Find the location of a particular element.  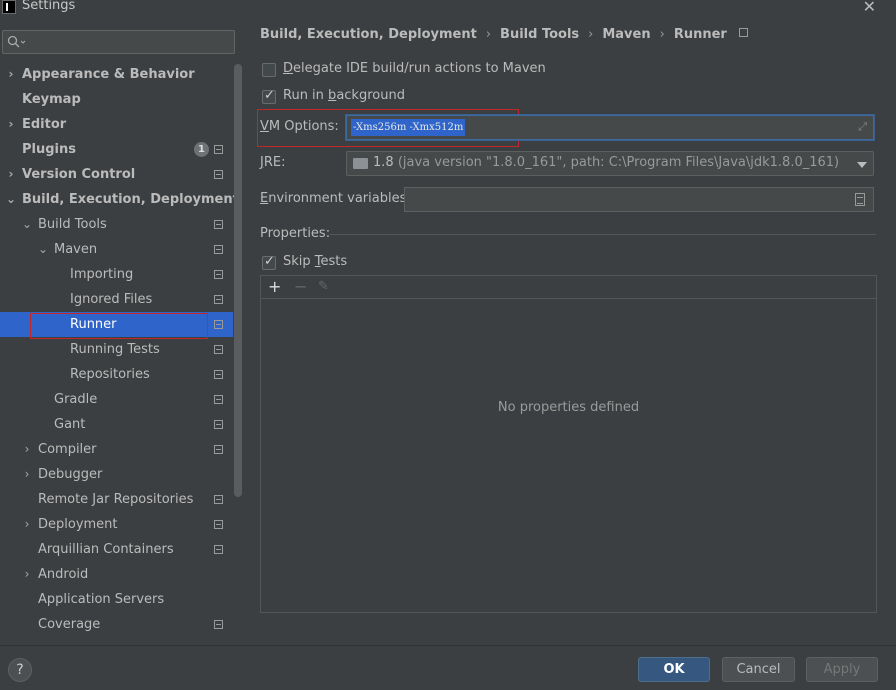

expand-icon: ⤢ is located at coordinates (862, 127).